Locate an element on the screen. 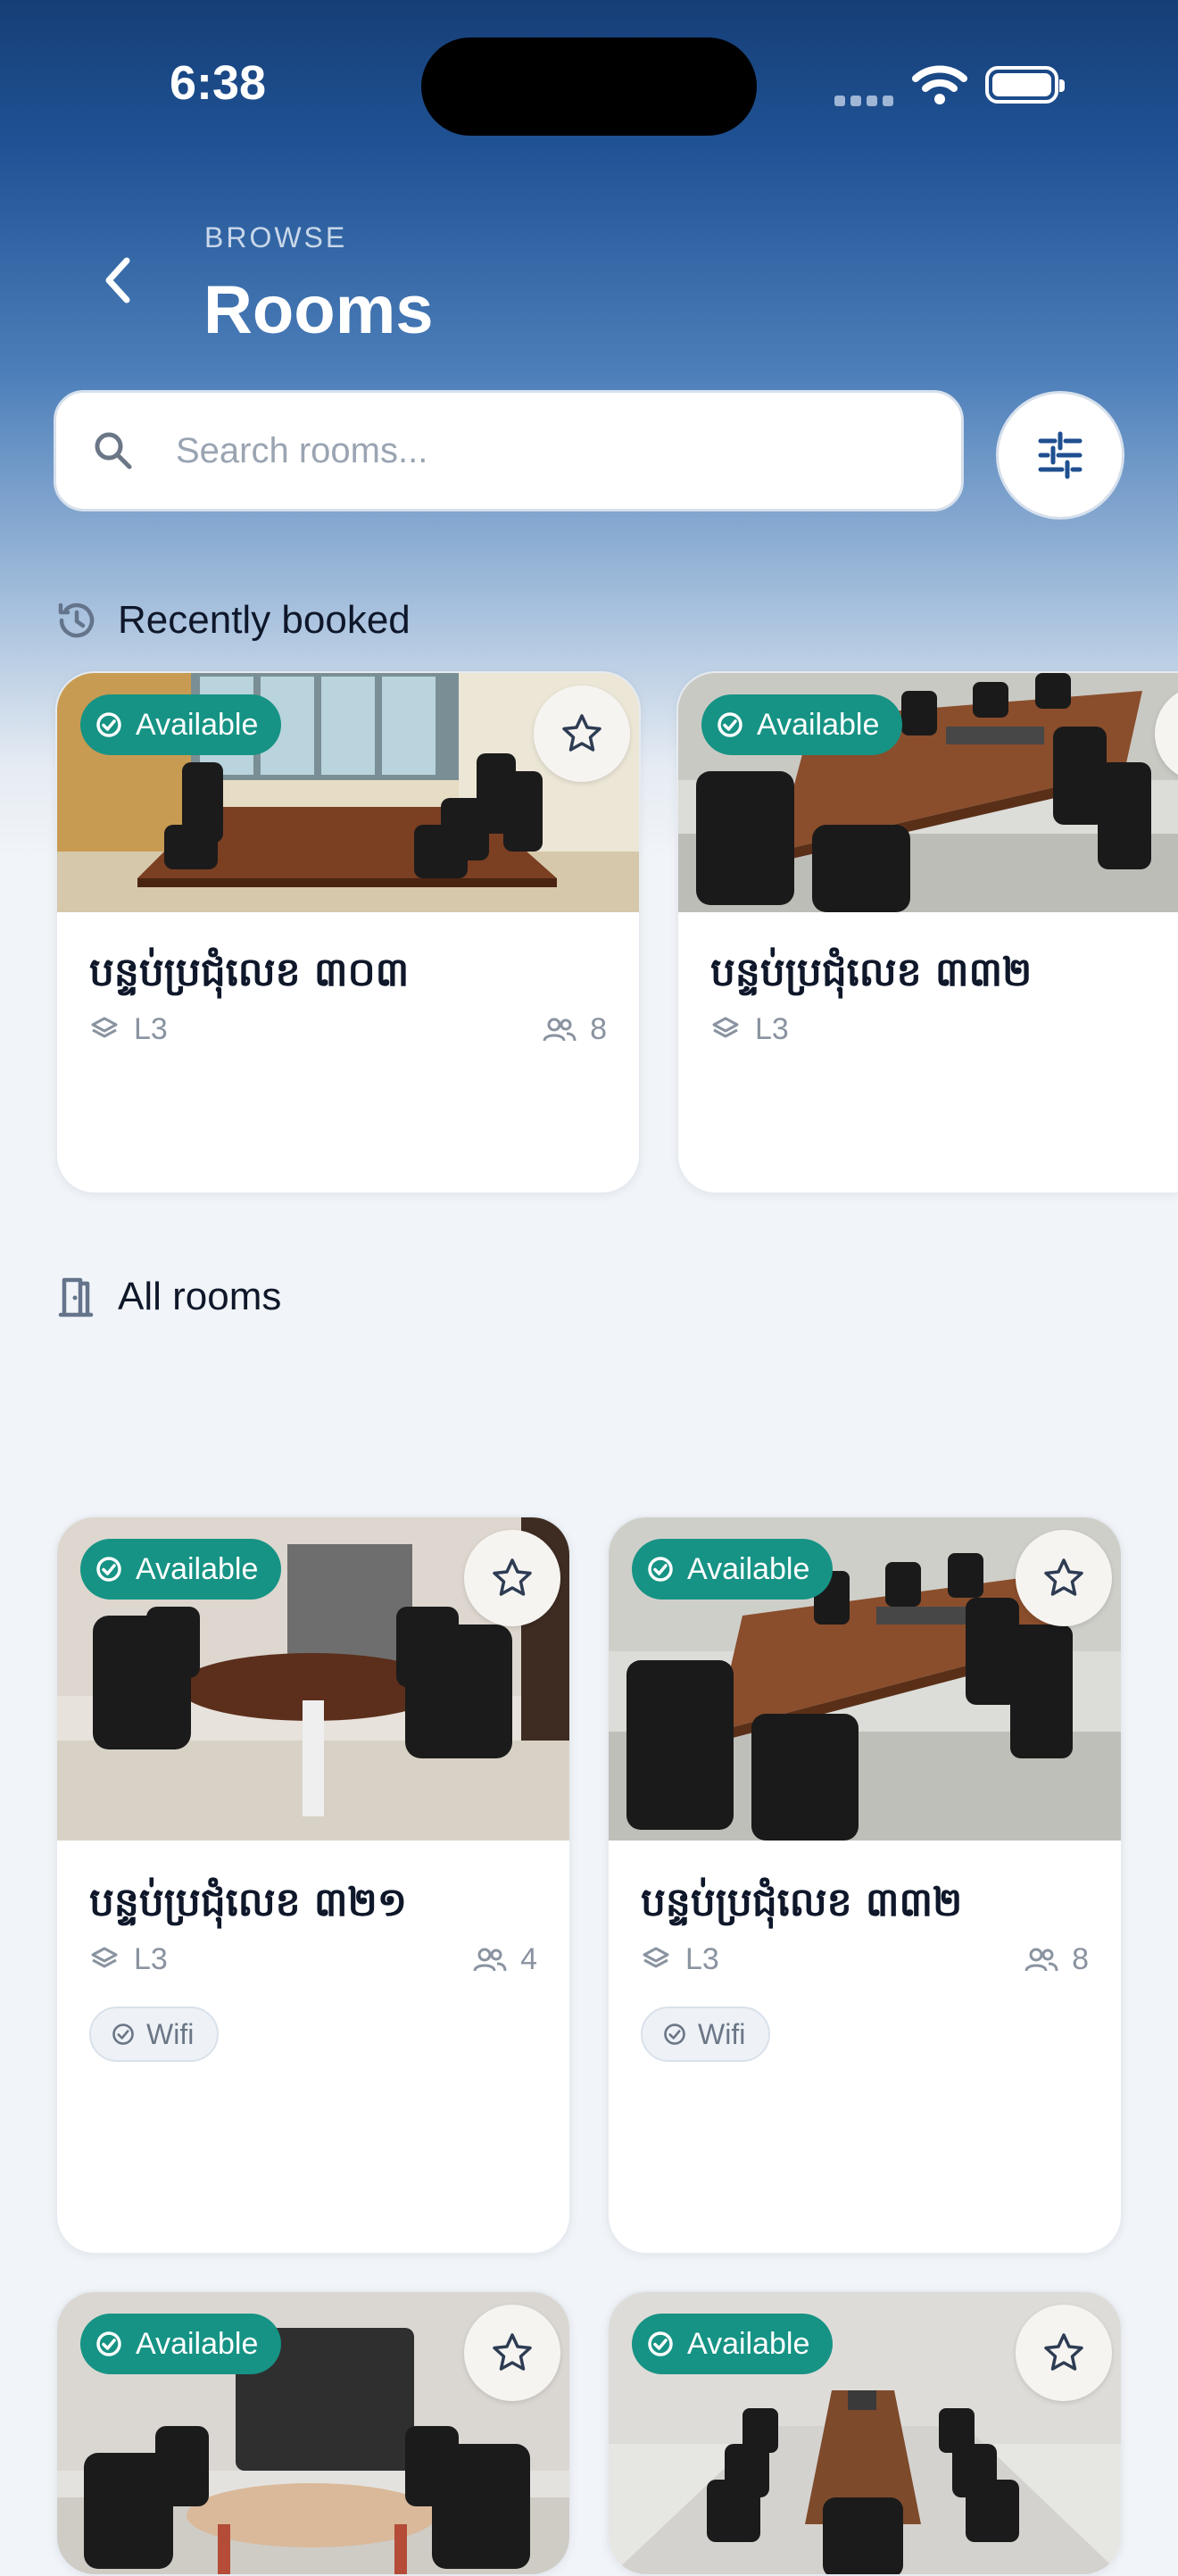 The width and height of the screenshot is (1178, 2576). sliders-icon is located at coordinates (1060, 455).